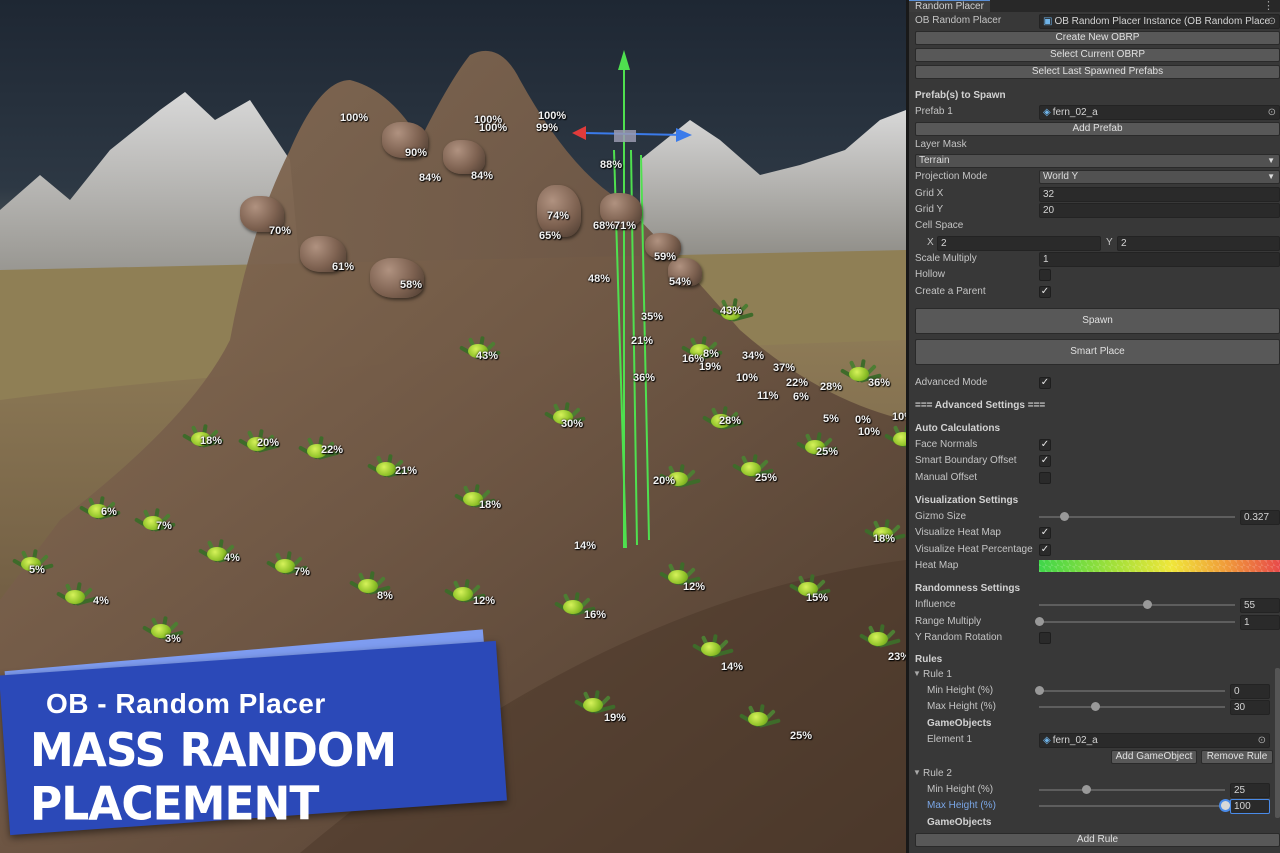 This screenshot has width=1280, height=853. I want to click on gizmo-value-field: 0.327, so click(1260, 517).